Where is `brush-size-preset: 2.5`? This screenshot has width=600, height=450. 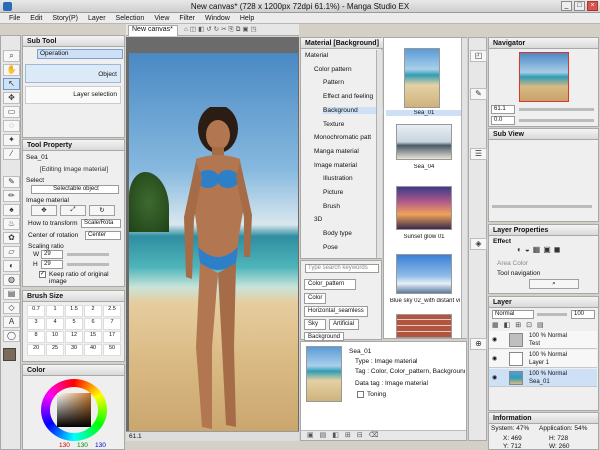
brush-size-preset: 2.5 is located at coordinates (112, 311).